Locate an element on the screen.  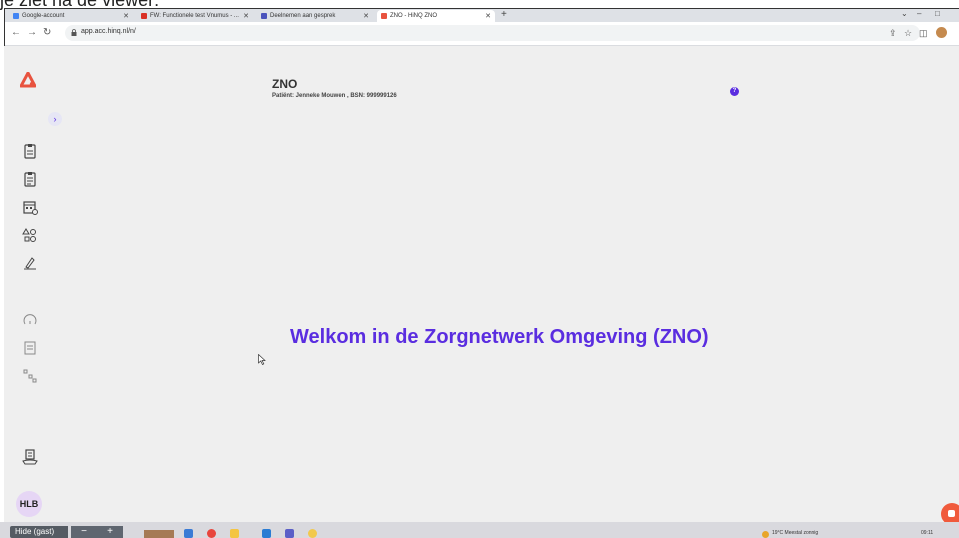
document-hand-icon is located at coordinates (30, 457).